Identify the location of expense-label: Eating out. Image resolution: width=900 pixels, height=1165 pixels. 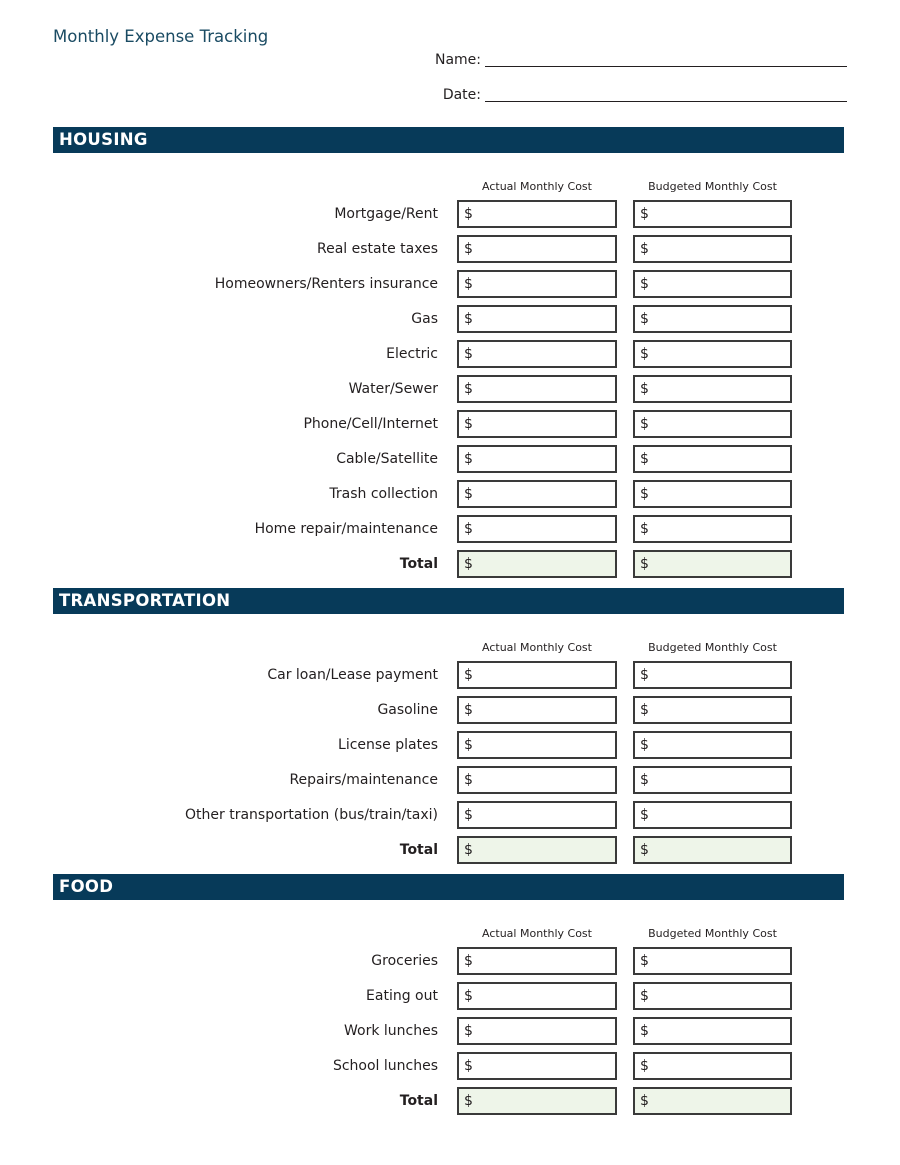
(402, 996).